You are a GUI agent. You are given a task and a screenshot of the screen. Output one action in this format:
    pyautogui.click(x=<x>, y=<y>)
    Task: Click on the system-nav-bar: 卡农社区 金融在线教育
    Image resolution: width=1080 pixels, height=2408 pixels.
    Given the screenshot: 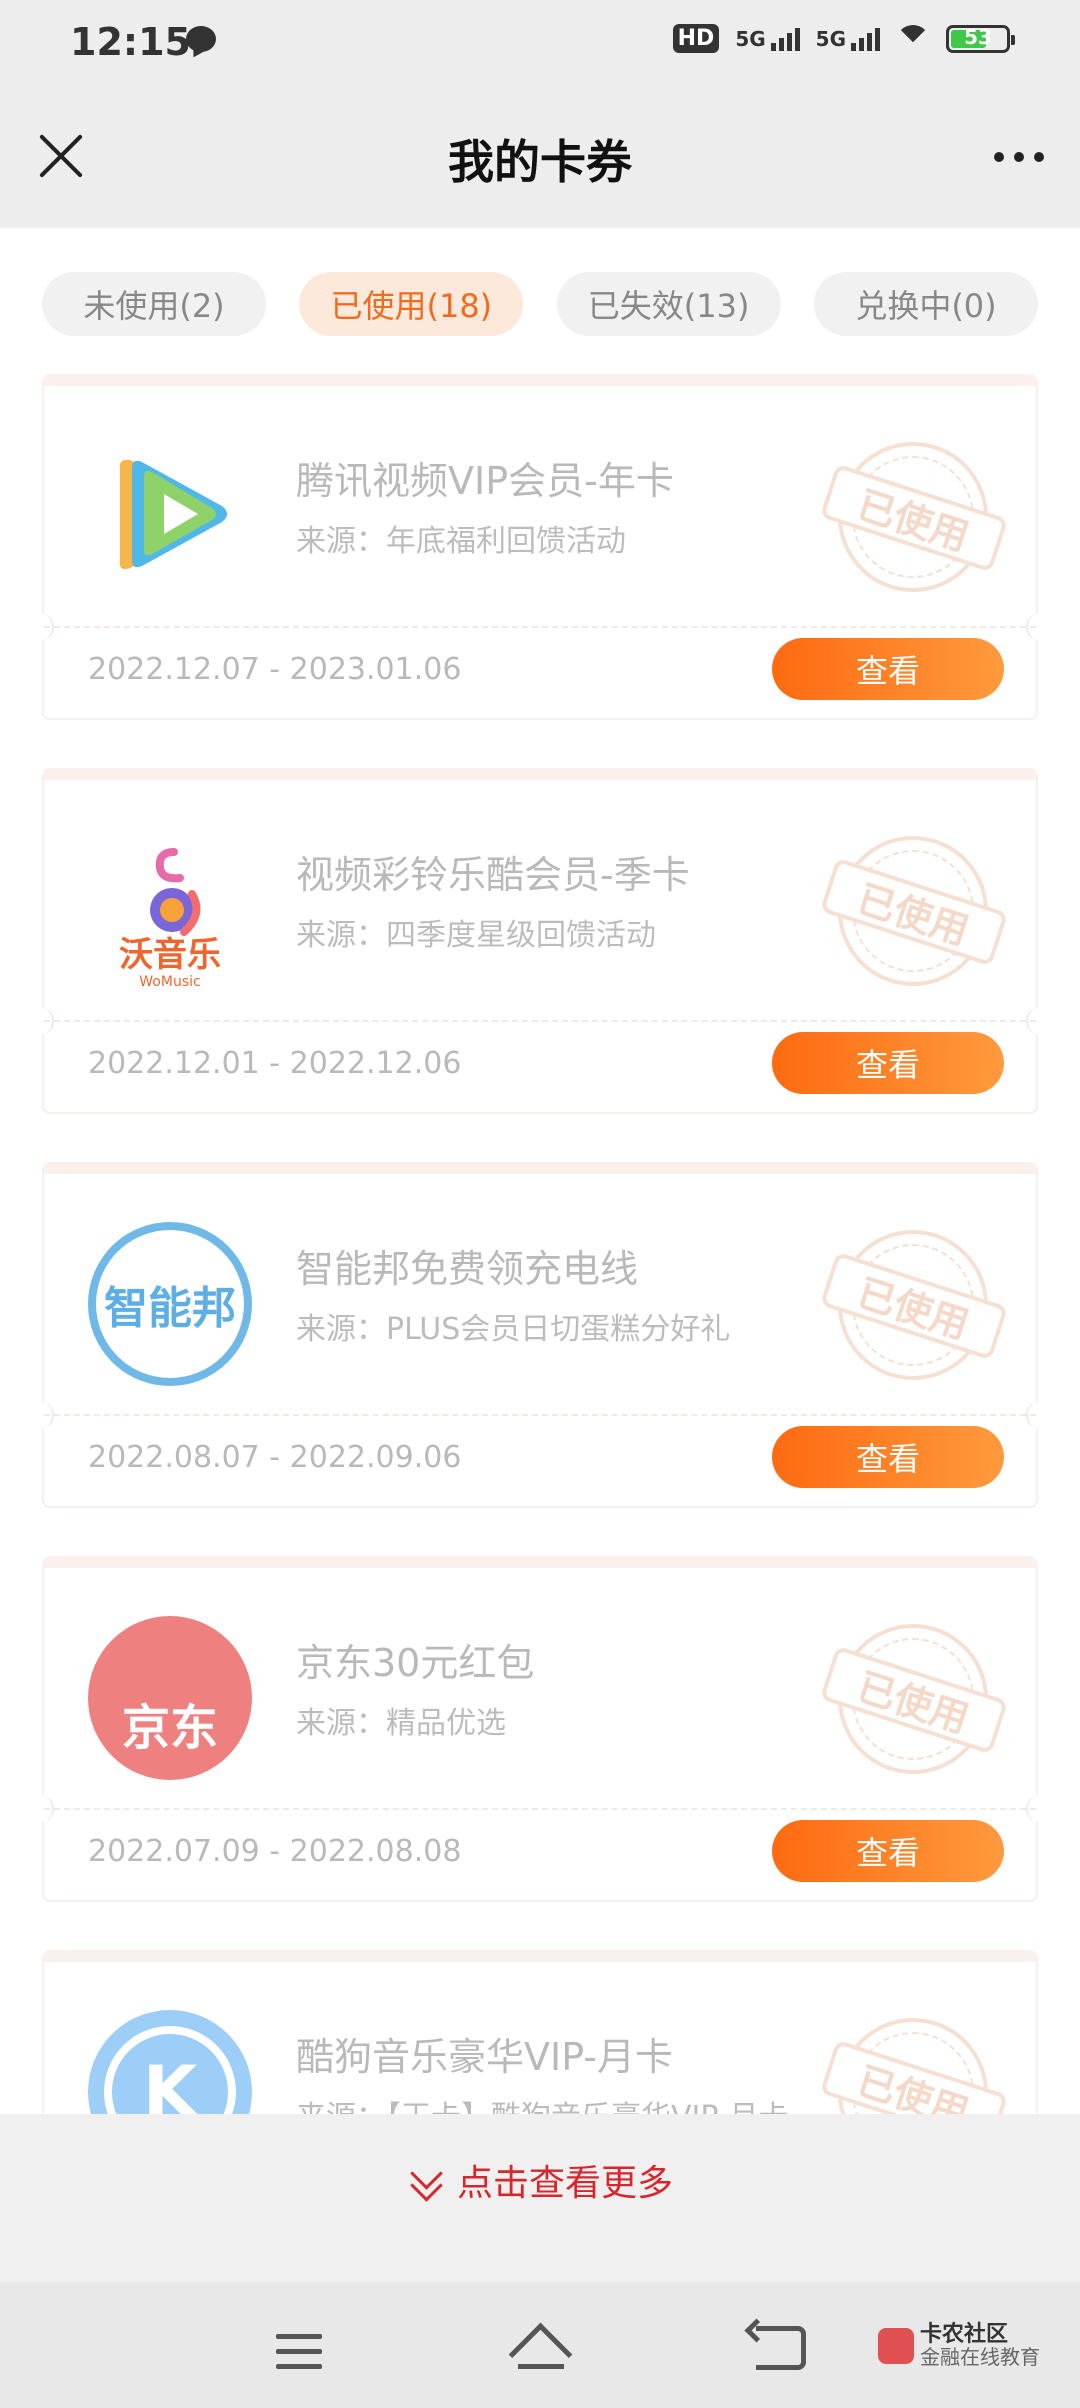 What is the action you would take?
    pyautogui.click(x=540, y=2345)
    